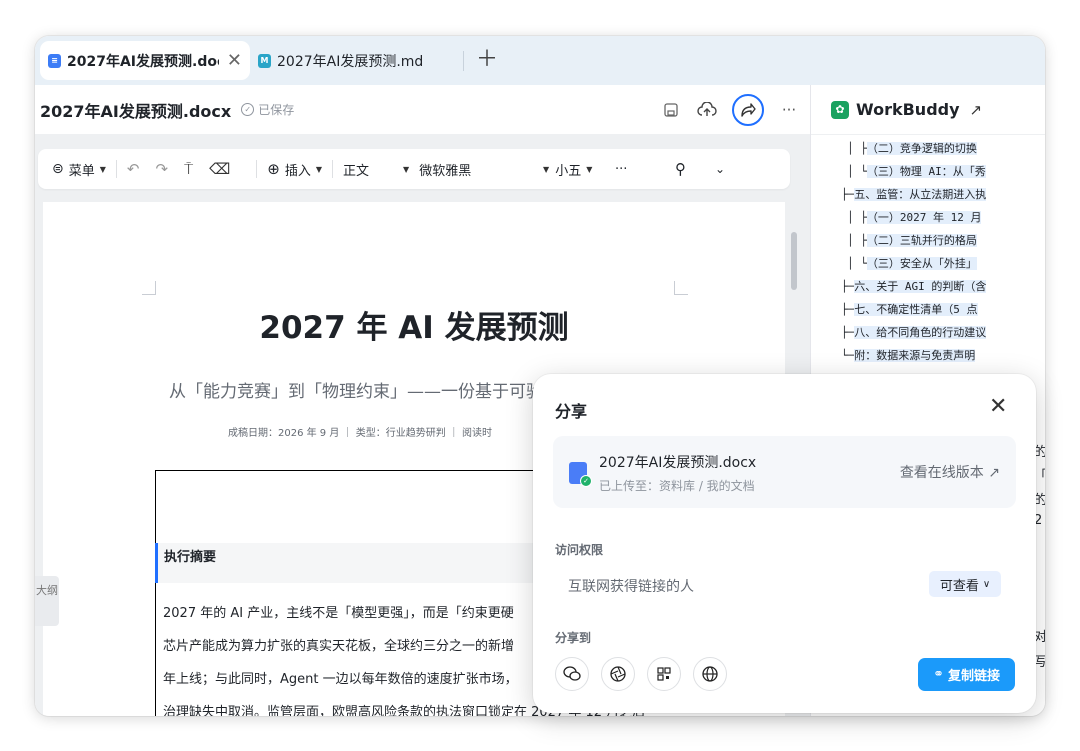 The image size is (1080, 751). I want to click on tab-divider, so click(463, 61).